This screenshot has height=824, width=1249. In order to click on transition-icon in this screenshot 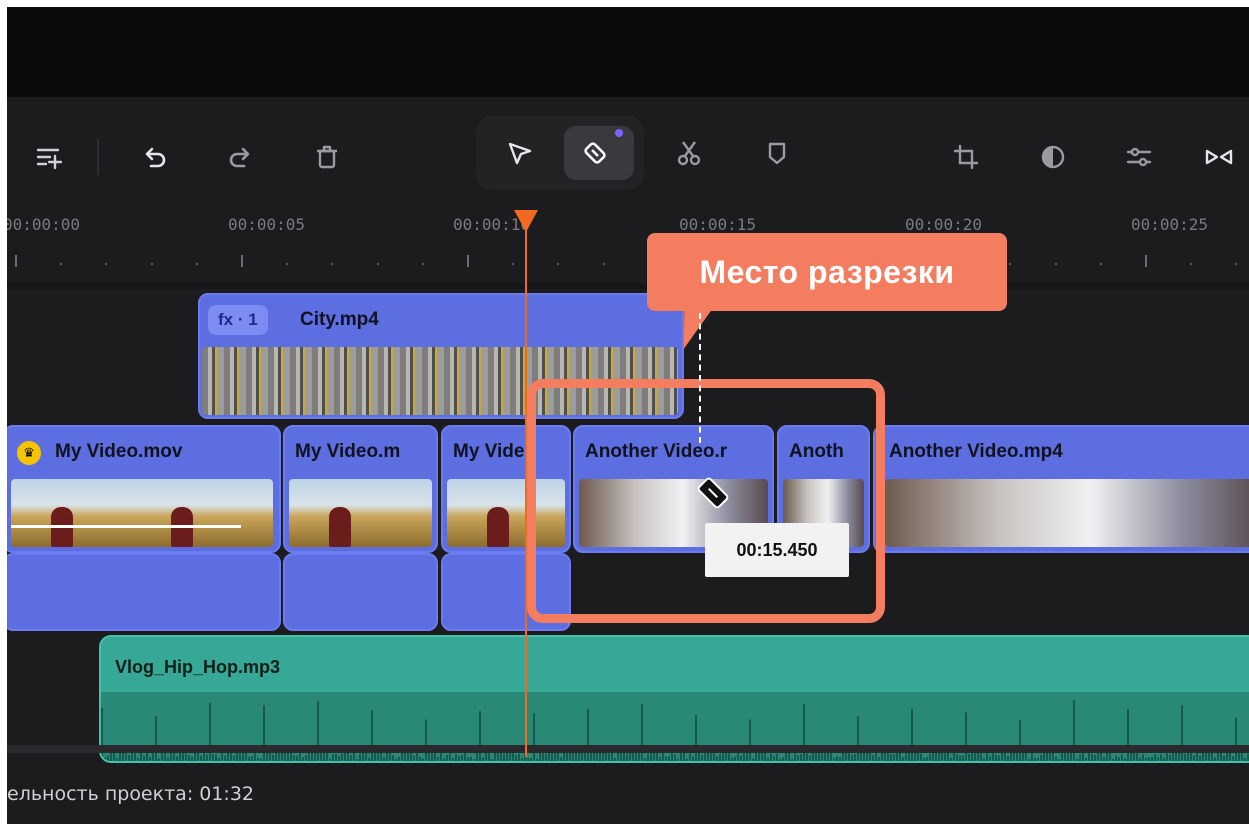, I will do `click(1219, 157)`.